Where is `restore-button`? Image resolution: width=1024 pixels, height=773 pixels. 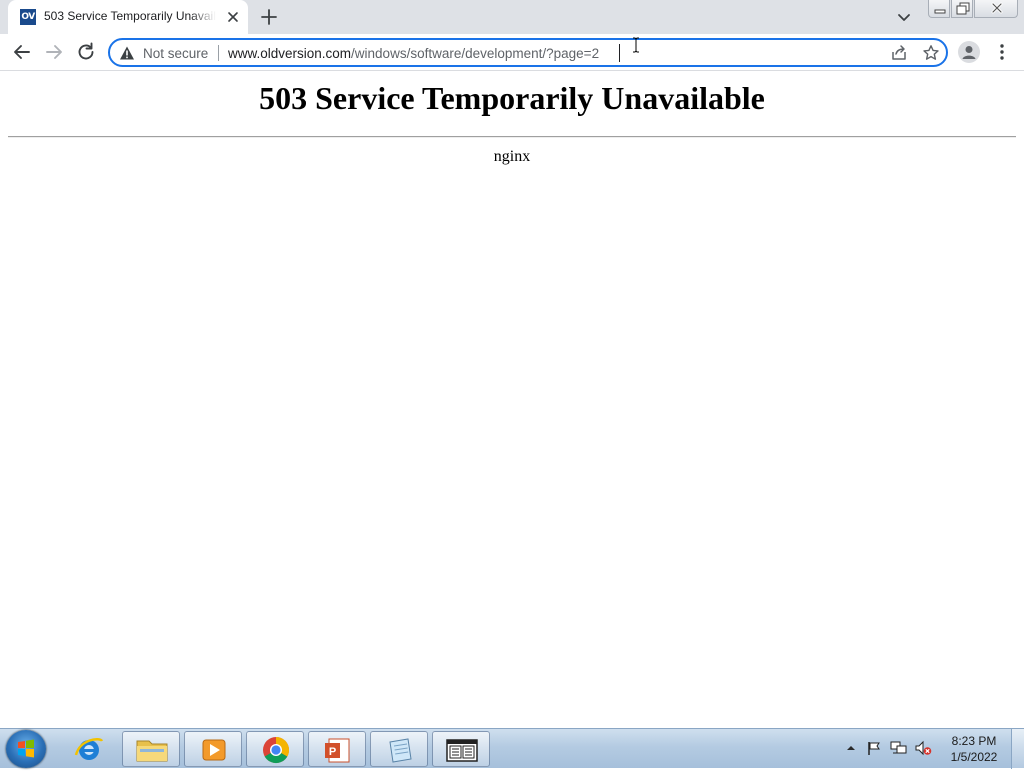 restore-button is located at coordinates (962, 9).